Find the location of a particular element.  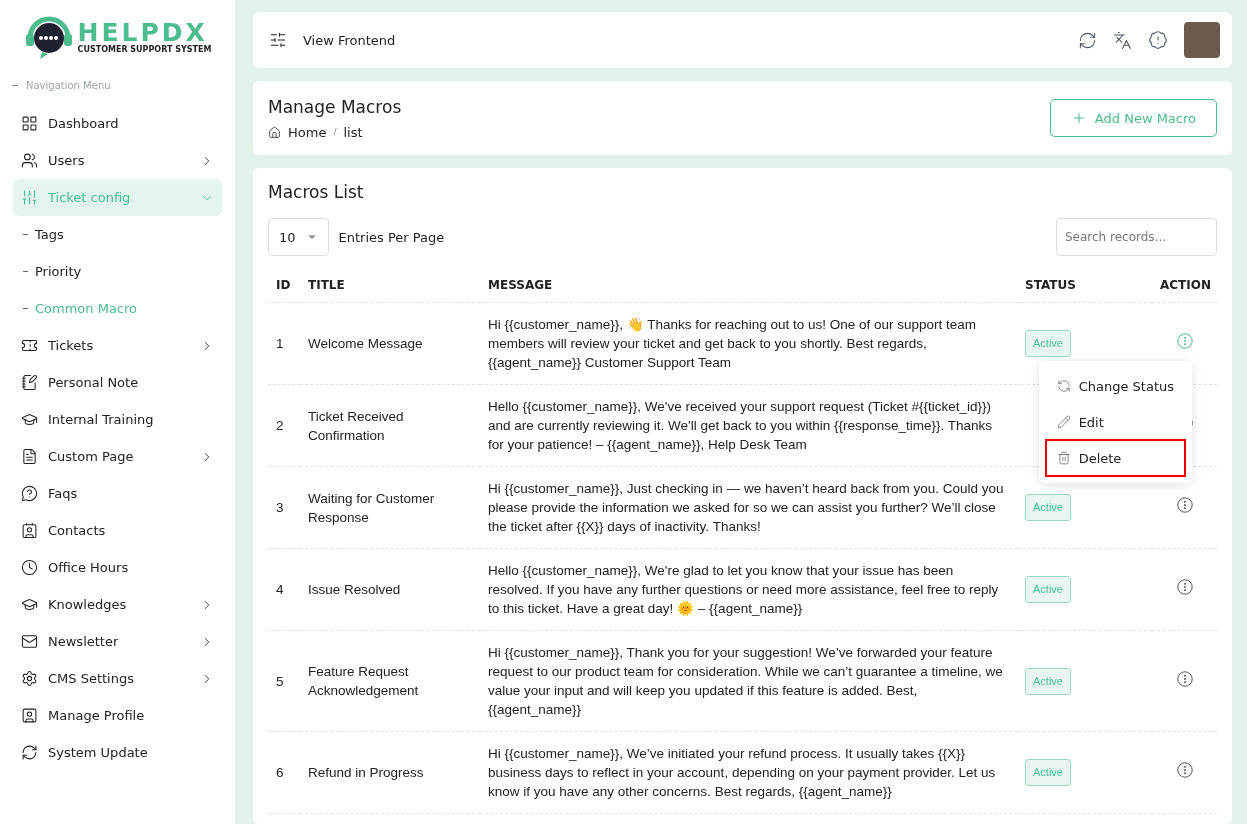

table-cell: 3 is located at coordinates (284, 507).